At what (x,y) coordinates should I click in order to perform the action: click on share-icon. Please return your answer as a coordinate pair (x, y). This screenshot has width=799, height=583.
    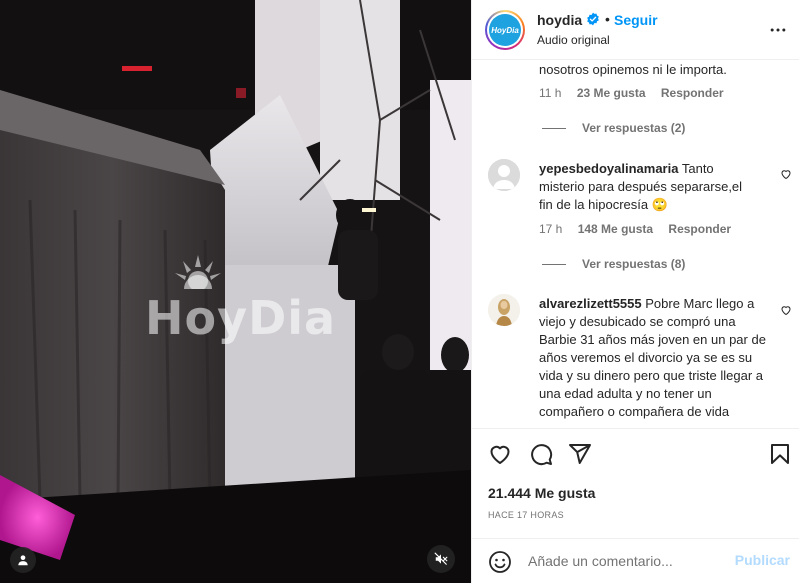
    Looking at the image, I should click on (580, 454).